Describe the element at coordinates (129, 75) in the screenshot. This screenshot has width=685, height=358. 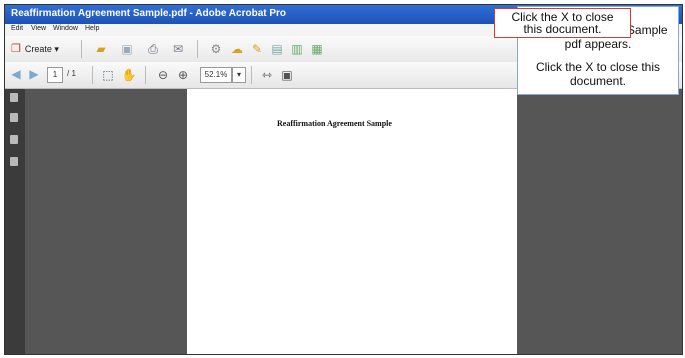
I see `hand-tool-icon: ✋` at that location.